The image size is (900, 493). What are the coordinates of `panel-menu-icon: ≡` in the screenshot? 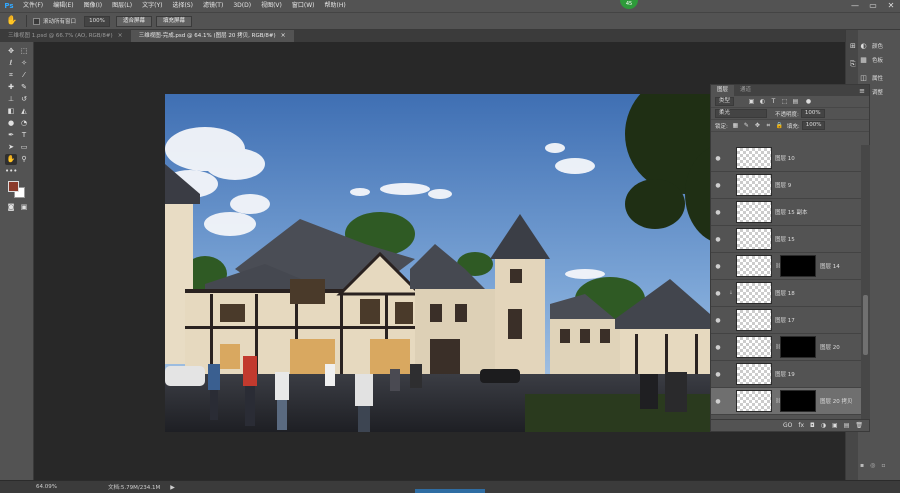 It's located at (864, 91).